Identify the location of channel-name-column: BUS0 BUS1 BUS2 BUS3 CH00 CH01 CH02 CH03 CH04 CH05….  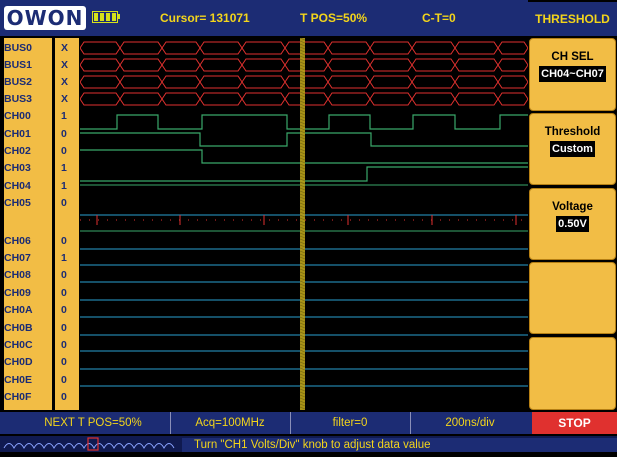
(28, 224).